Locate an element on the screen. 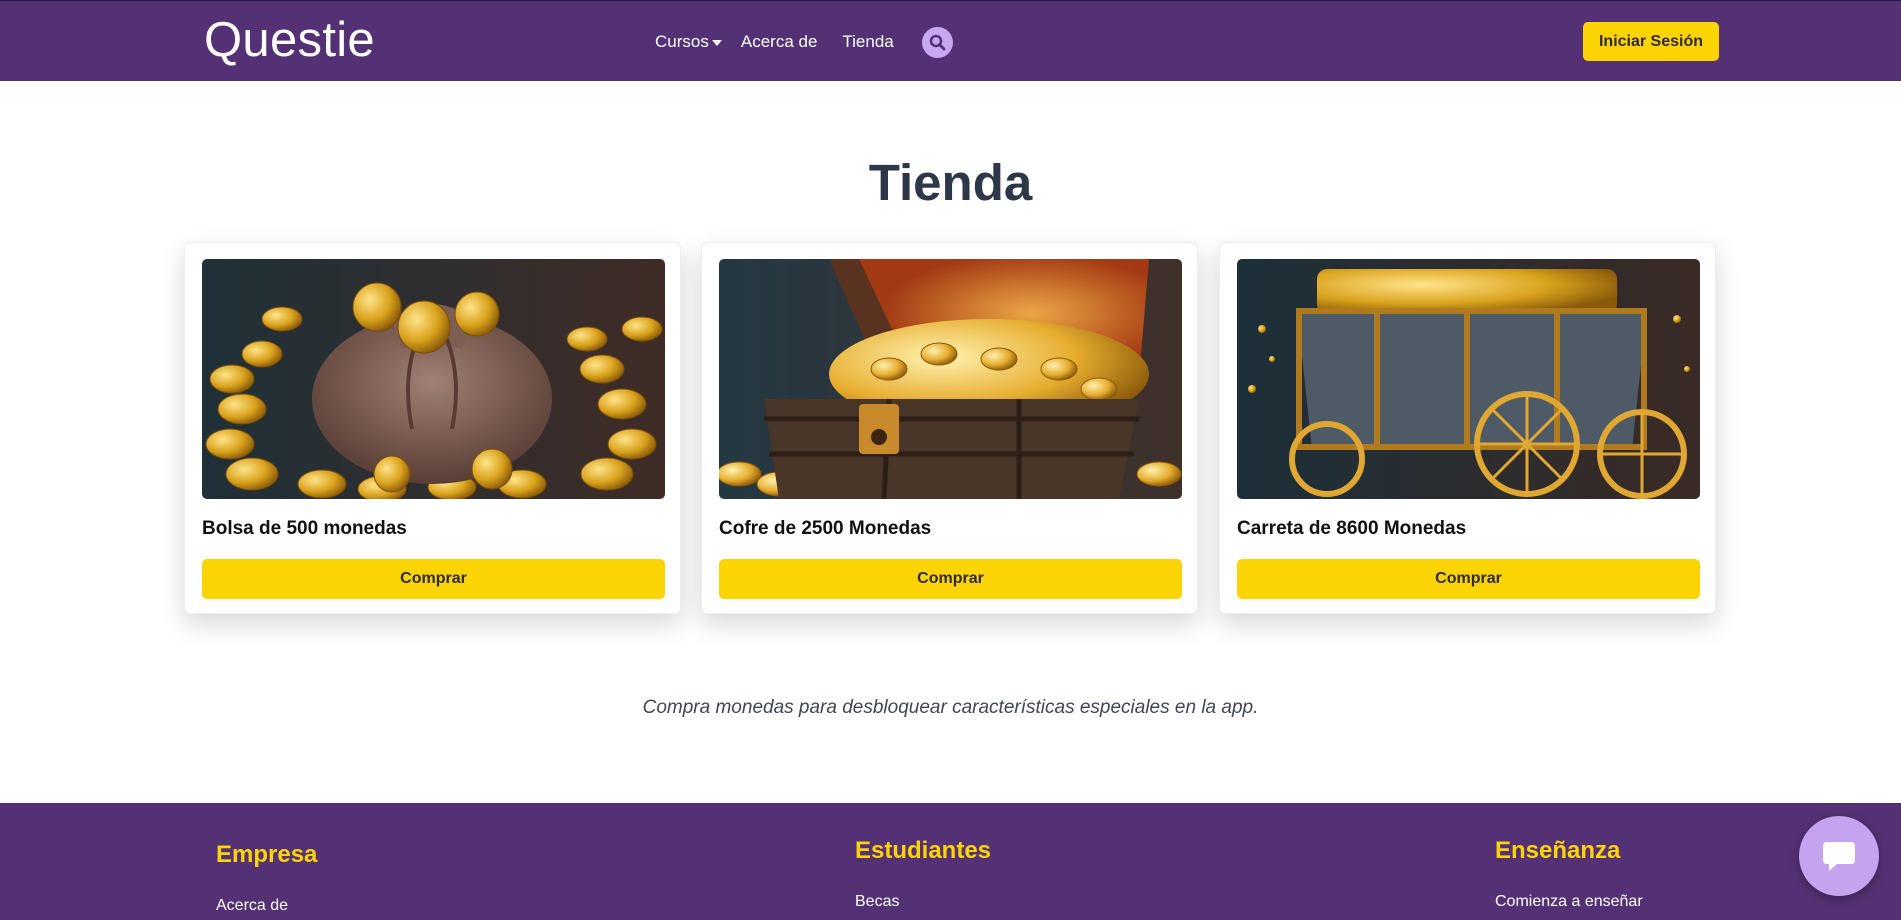 The image size is (1901, 920). search-button is located at coordinates (937, 42).